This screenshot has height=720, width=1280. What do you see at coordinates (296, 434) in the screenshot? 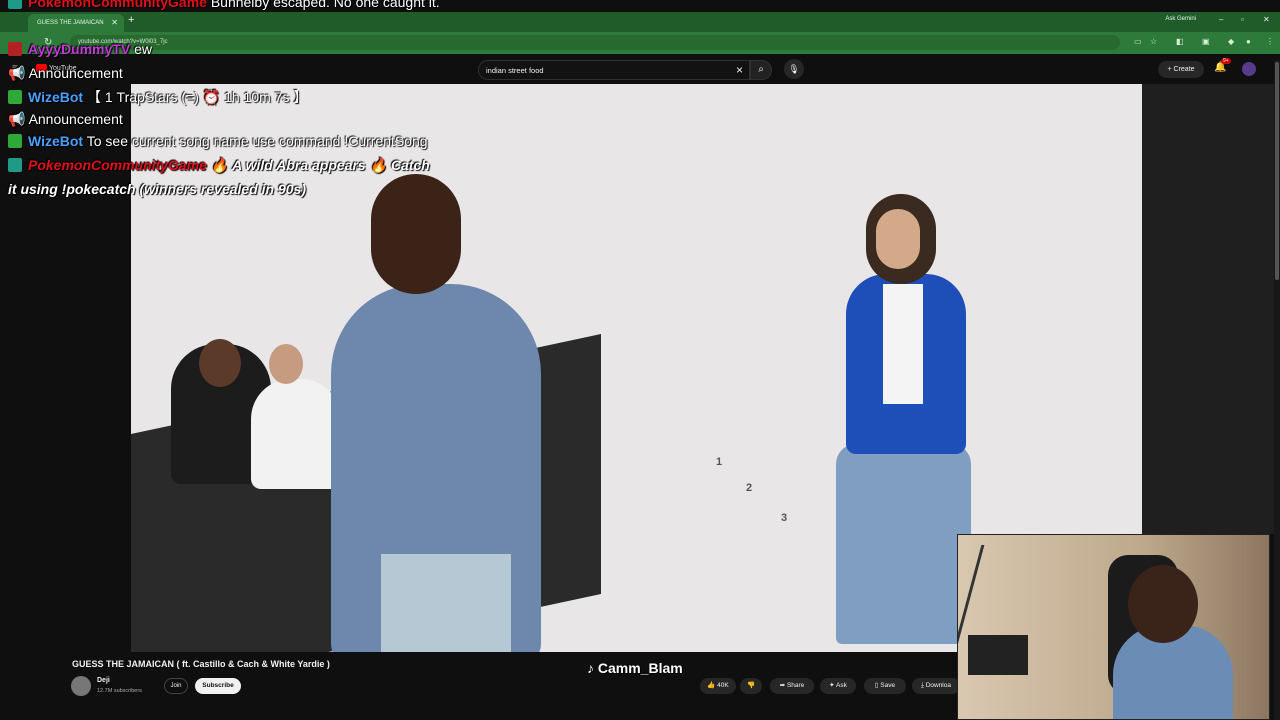
I see `judge-right` at bounding box center [296, 434].